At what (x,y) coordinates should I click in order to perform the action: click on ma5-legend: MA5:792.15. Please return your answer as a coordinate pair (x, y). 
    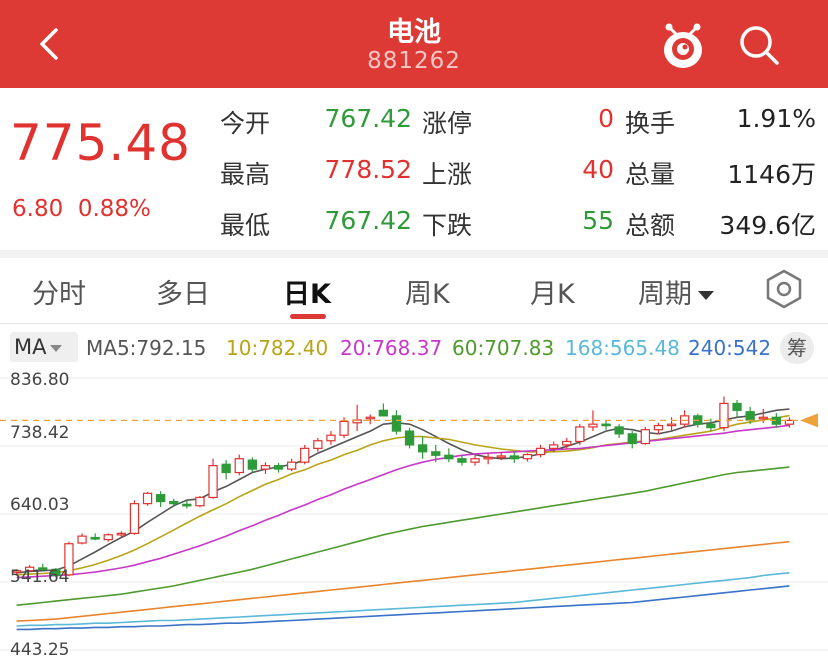
    Looking at the image, I should click on (146, 348).